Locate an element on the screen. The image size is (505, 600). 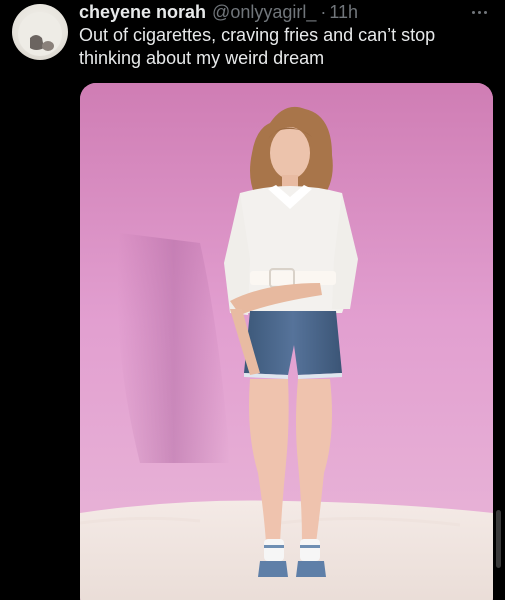
timestamp: 11h is located at coordinates (343, 12).